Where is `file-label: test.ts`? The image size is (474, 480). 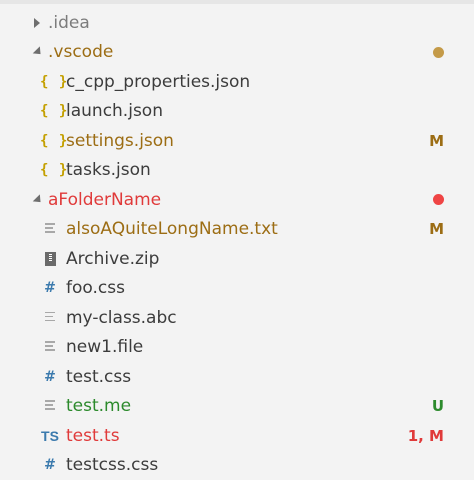 file-label: test.ts is located at coordinates (93, 436).